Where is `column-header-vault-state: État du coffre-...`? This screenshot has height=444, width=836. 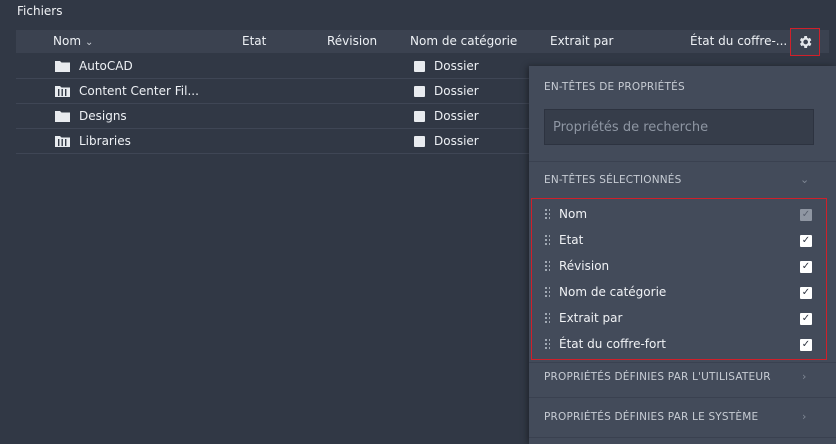
column-header-vault-state: État du coffre-... is located at coordinates (738, 41).